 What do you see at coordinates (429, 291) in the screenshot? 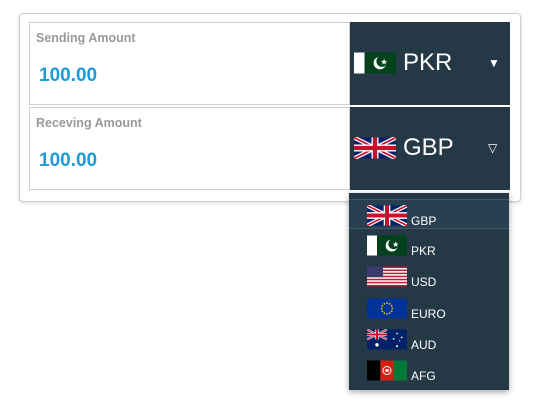
I see `currency-dropdown-menu: GBP PKR USD EURO AUD AFG` at bounding box center [429, 291].